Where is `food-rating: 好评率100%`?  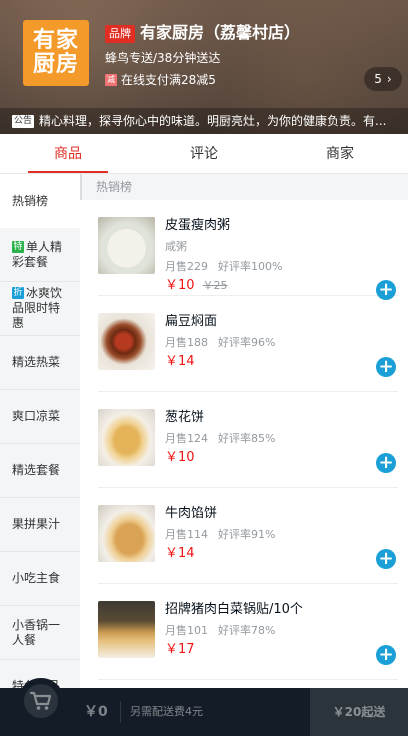 food-rating: 好评率100% is located at coordinates (250, 266).